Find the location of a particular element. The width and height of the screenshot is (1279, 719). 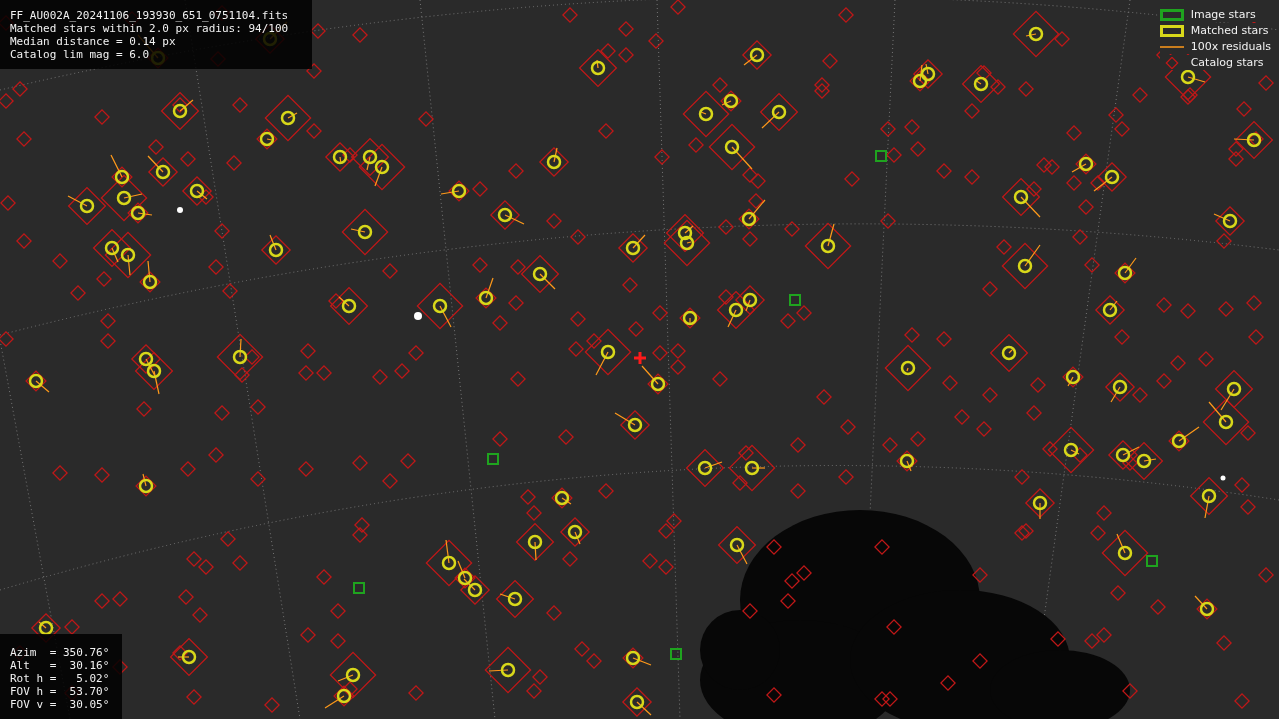

info-line: Median distance = 0.14 px is located at coordinates (93, 41).